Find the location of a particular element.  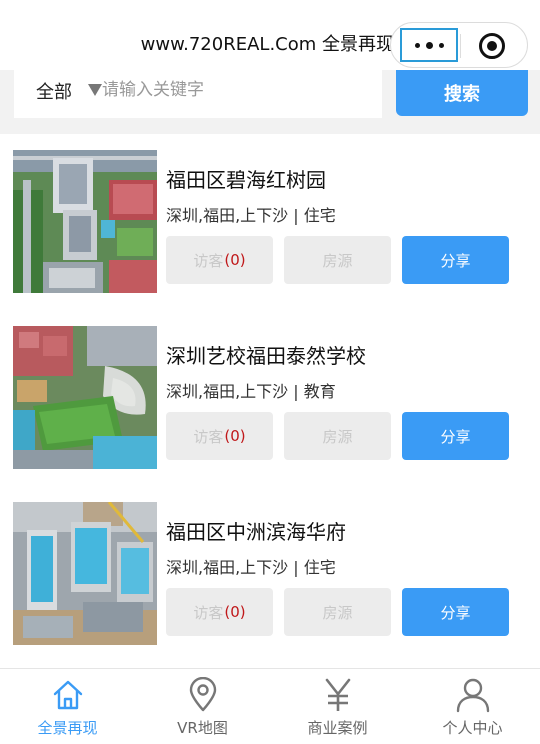

caret-down-icon is located at coordinates (95, 90).